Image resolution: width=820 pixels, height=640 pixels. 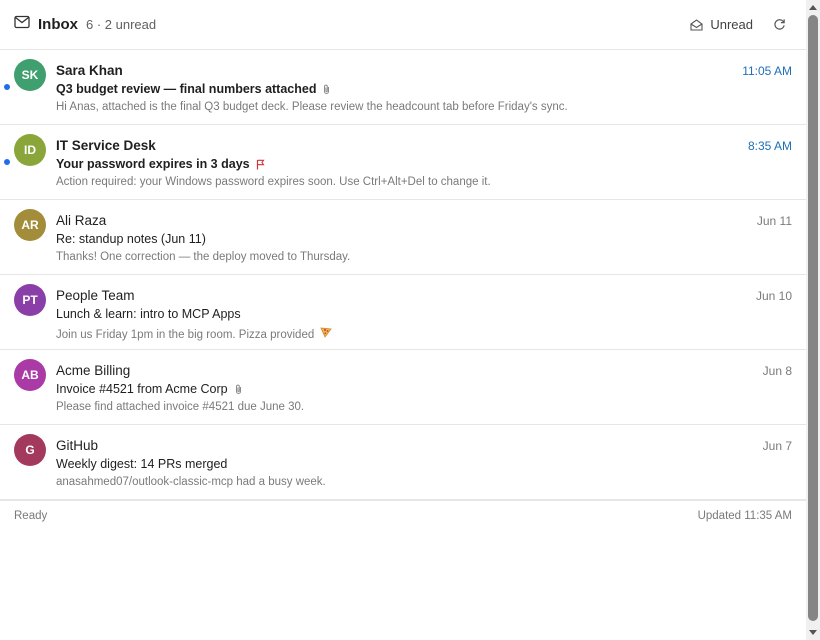 I want to click on status-text: Ready, so click(x=31, y=516).